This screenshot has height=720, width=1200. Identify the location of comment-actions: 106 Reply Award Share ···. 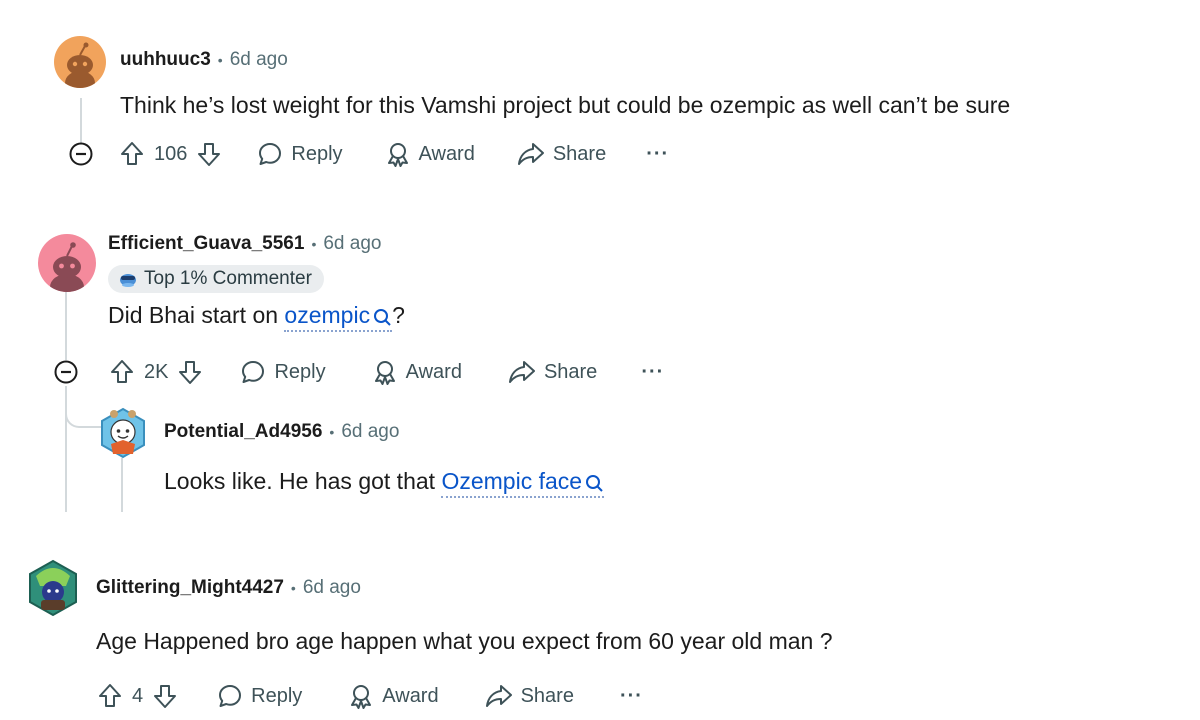
(393, 154).